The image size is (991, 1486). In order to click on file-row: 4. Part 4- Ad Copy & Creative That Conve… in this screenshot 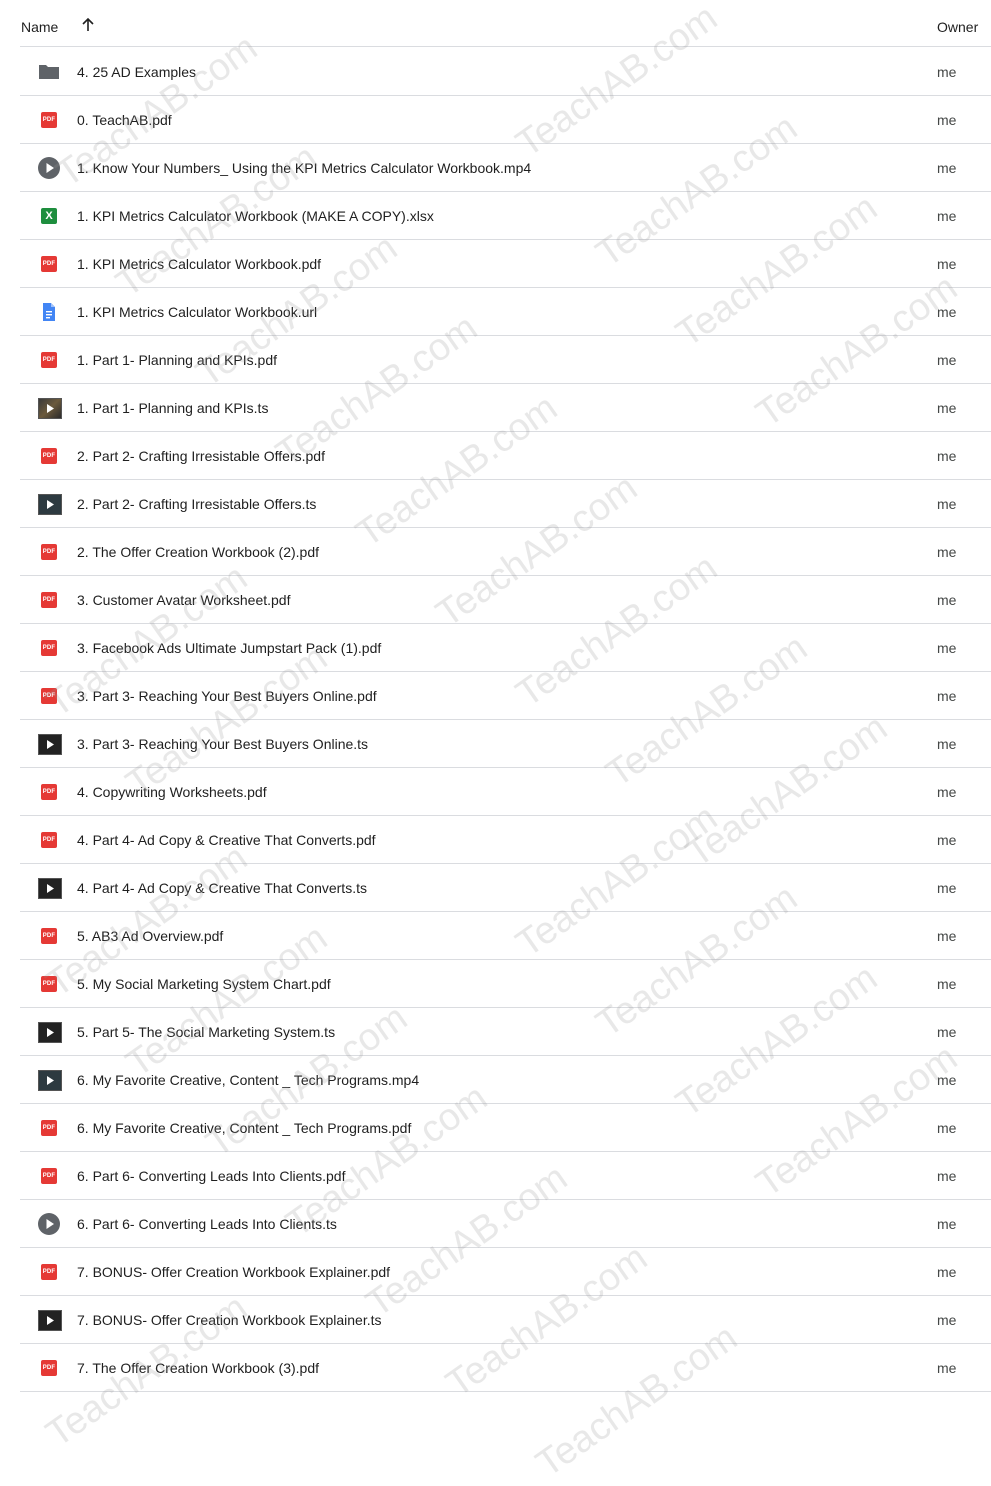, I will do `click(505, 888)`.